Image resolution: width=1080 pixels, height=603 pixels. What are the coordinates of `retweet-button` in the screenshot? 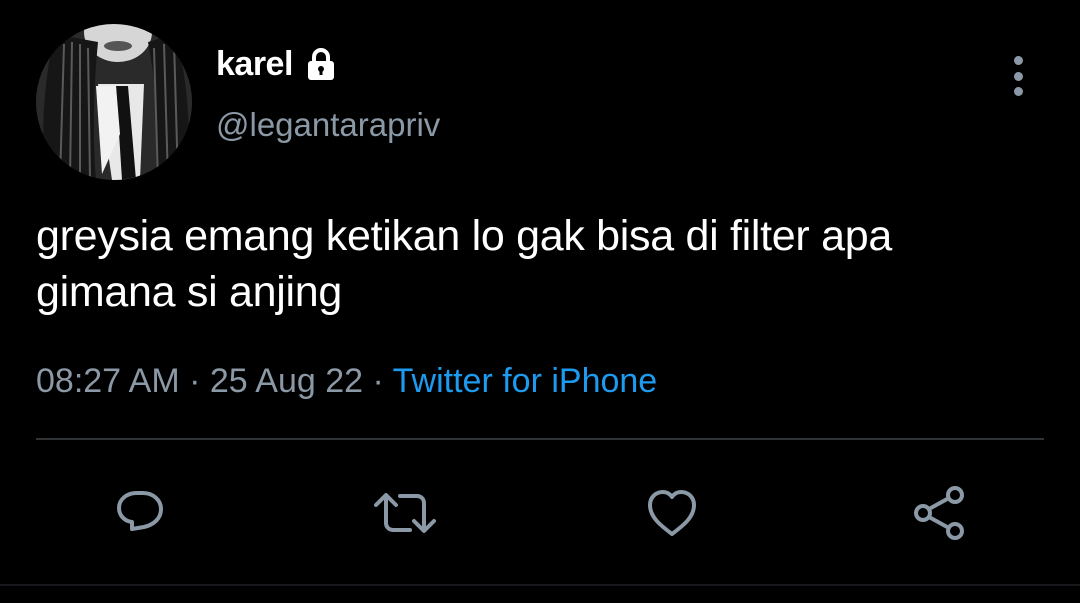 It's located at (405, 513).